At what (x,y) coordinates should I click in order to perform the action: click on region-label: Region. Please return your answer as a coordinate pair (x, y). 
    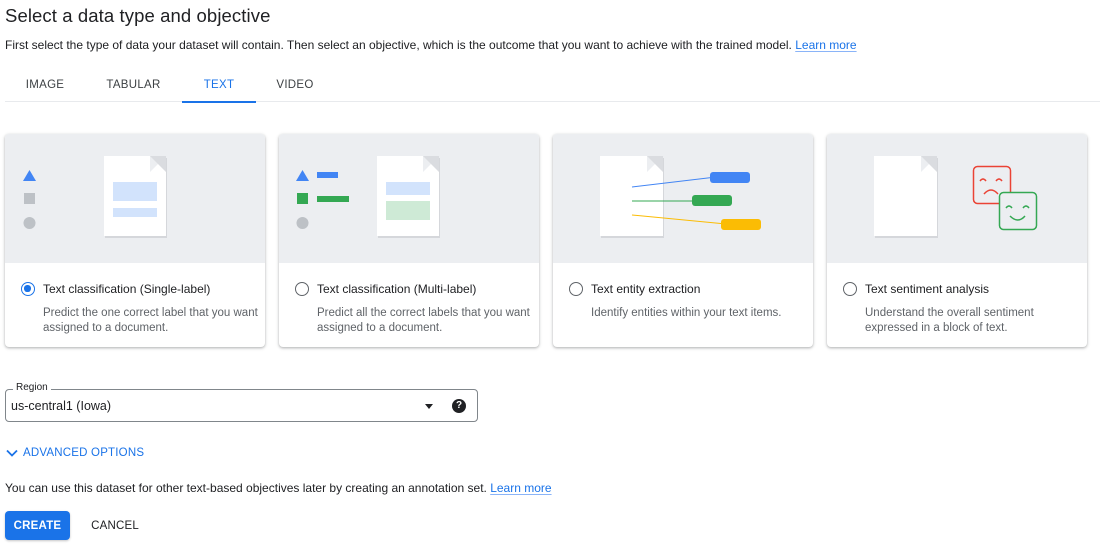
    Looking at the image, I should click on (32, 387).